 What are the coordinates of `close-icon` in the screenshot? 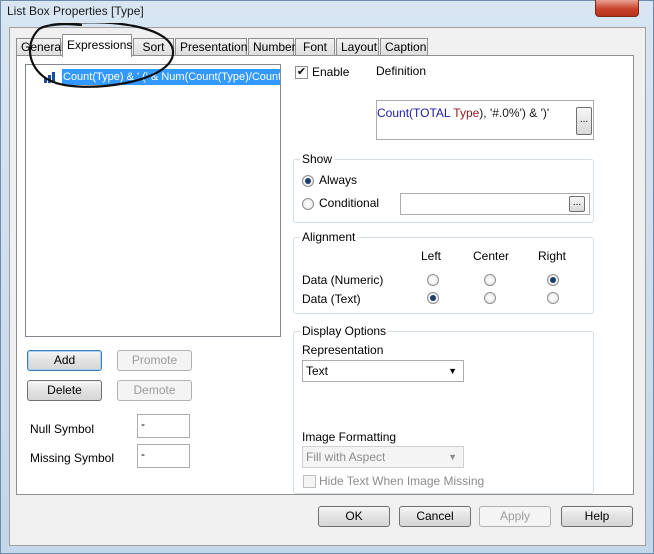 It's located at (617, 8).